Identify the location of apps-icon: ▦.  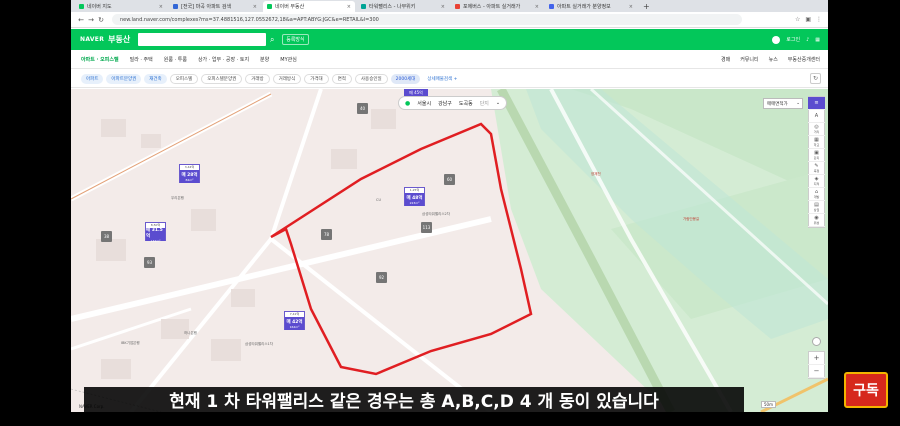
(817, 40).